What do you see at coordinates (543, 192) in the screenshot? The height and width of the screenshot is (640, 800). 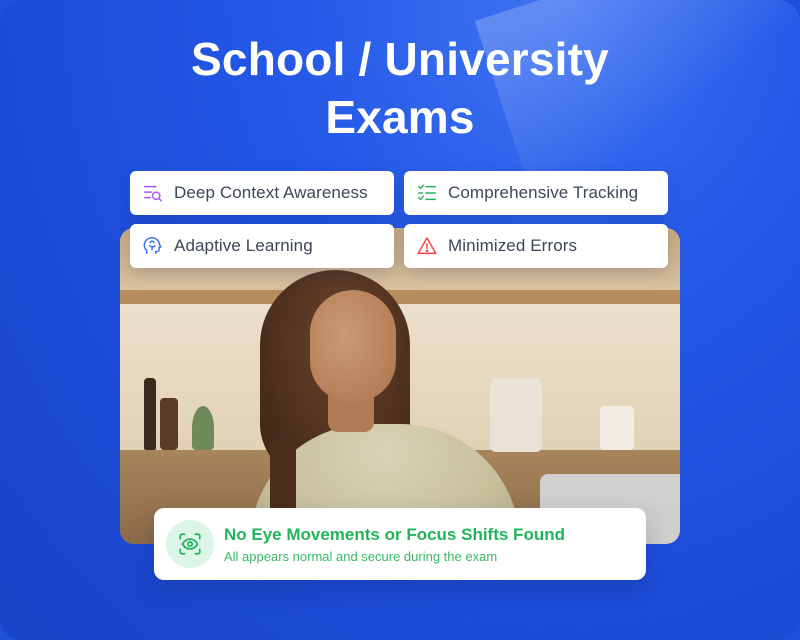 I see `feature-label: Comprehensive Tracking` at bounding box center [543, 192].